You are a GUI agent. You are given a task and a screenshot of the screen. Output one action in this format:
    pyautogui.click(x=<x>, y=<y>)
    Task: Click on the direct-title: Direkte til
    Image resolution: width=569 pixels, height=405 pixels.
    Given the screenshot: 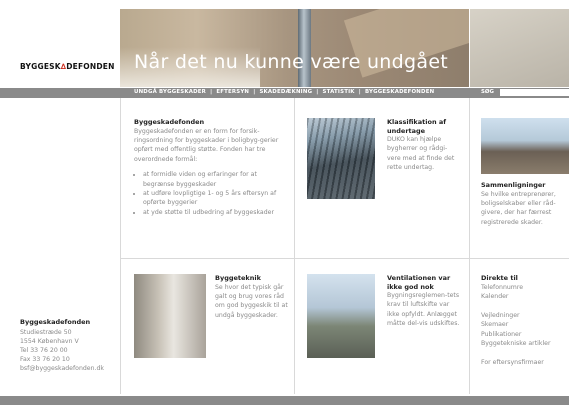 What is the action you would take?
    pyautogui.click(x=499, y=278)
    